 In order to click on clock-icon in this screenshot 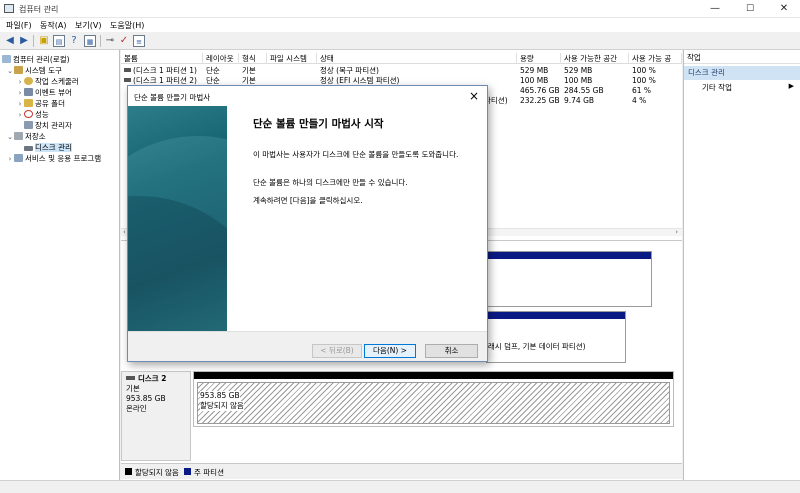, I will do `click(28, 81)`.